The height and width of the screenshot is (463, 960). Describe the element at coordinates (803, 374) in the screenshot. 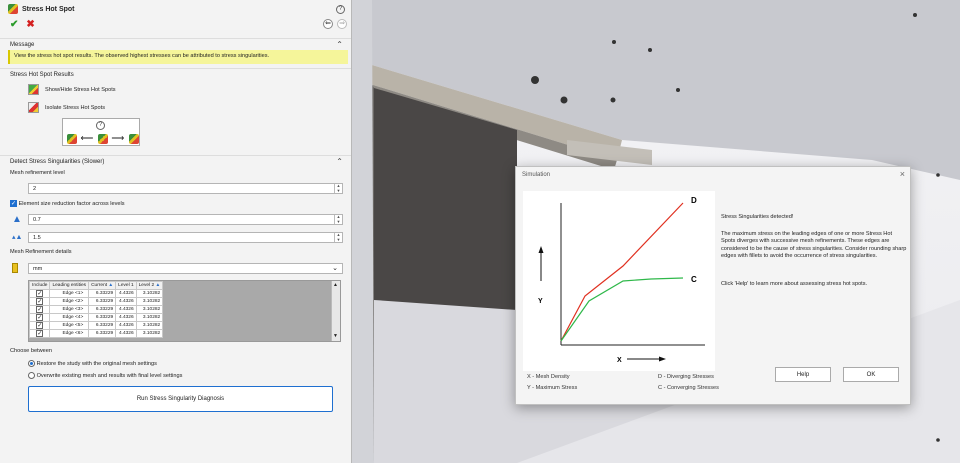

I see `help-button: Help` at that location.